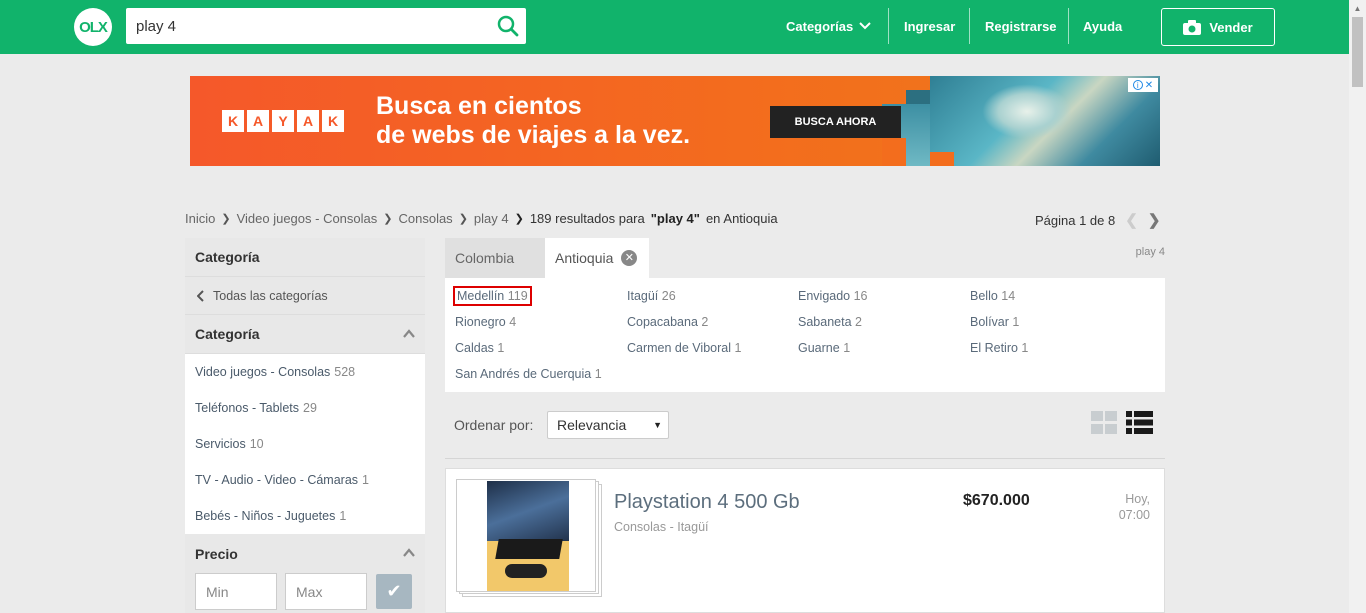 The image size is (1366, 613). Describe the element at coordinates (835, 122) in the screenshot. I see `ad-cta-button: BUSCA AHORA` at that location.